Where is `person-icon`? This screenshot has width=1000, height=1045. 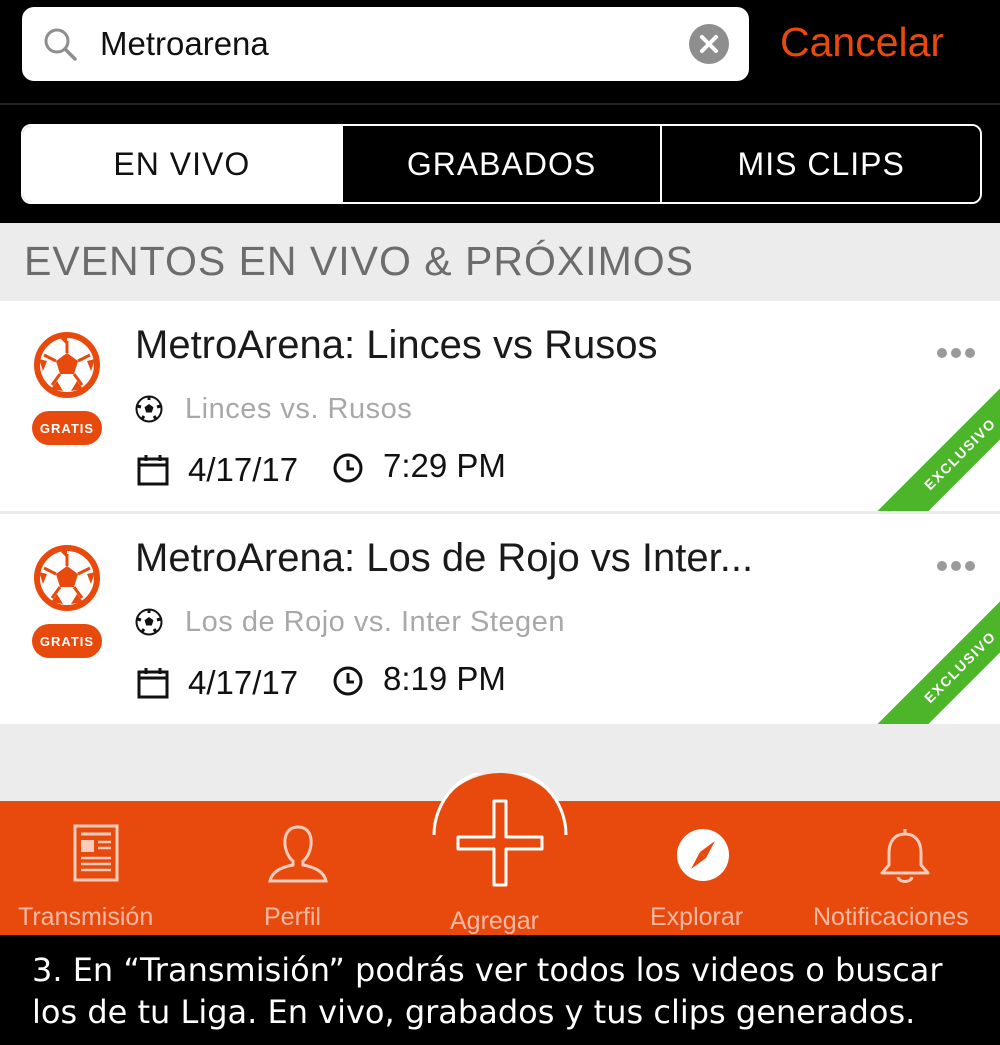
person-icon is located at coordinates (298, 854).